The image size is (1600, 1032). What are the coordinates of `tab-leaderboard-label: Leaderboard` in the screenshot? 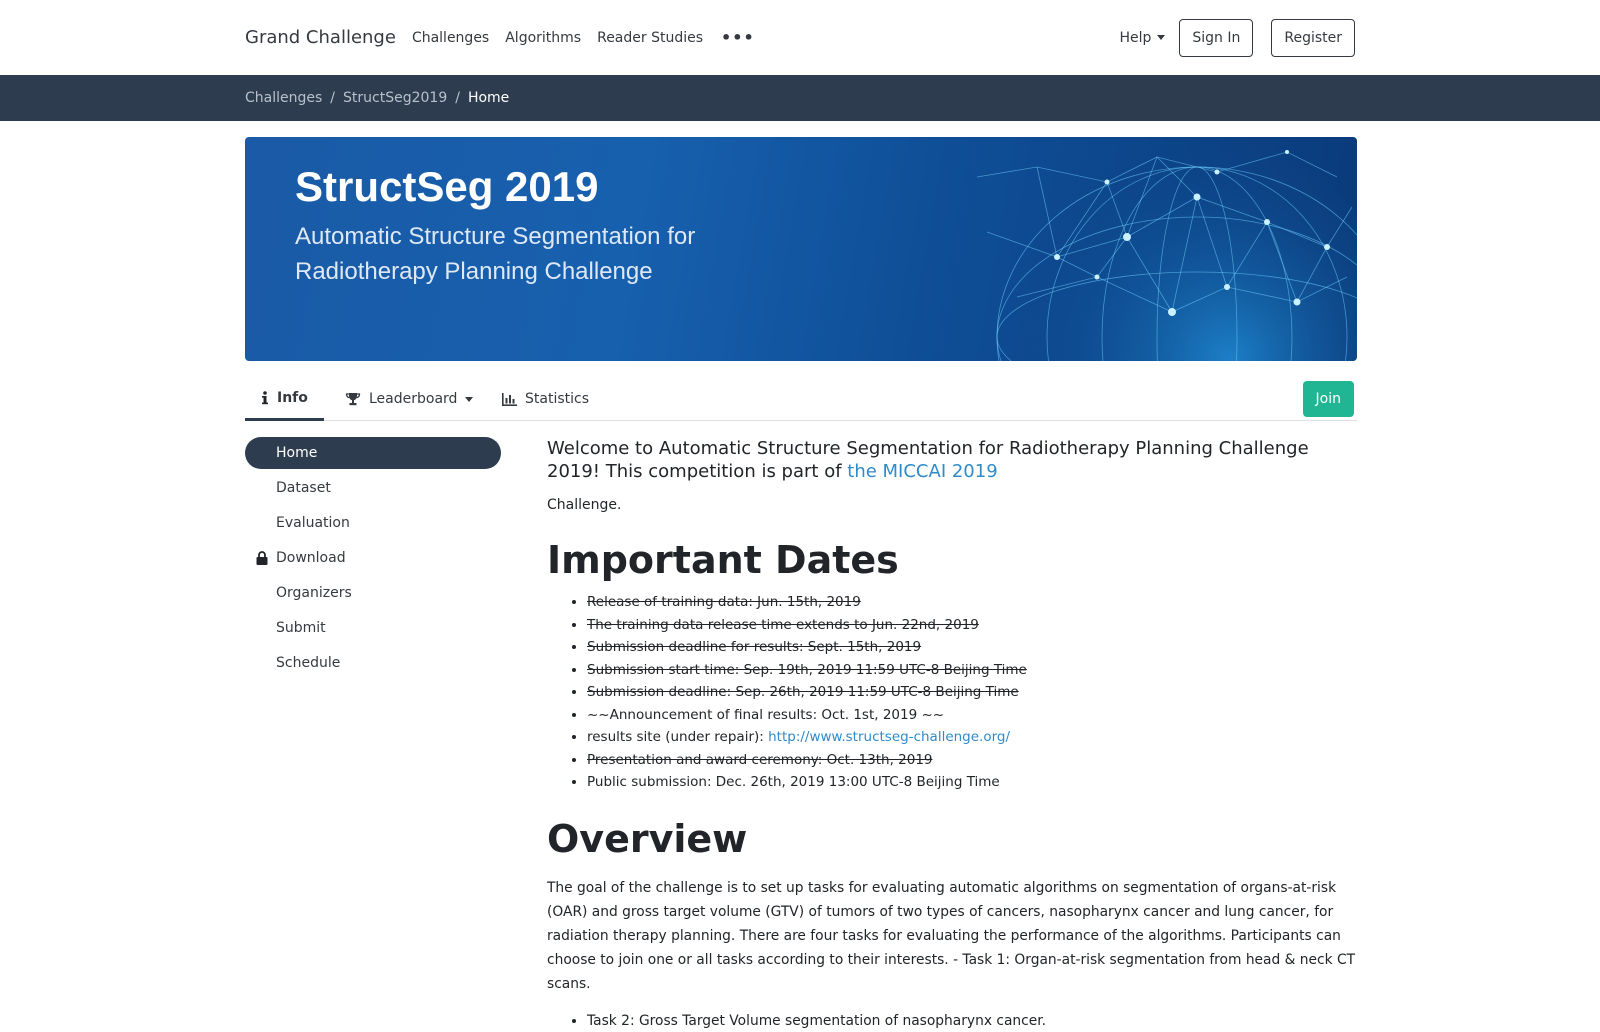 It's located at (413, 399).